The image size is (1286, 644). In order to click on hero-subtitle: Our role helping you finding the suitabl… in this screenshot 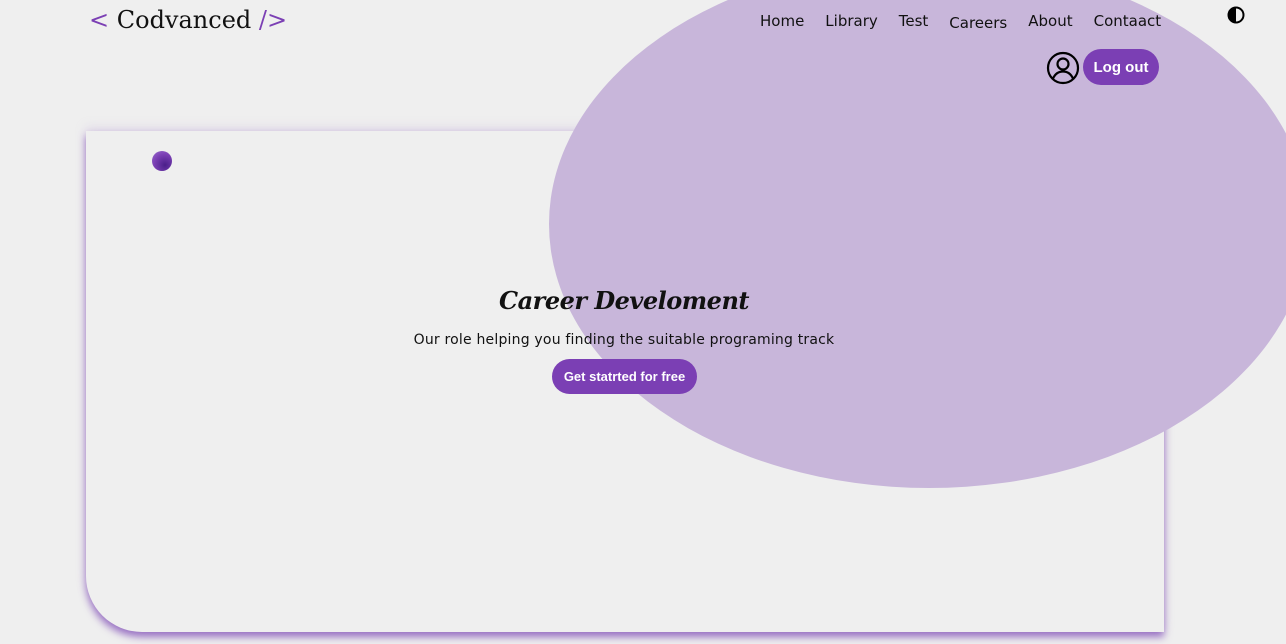, I will do `click(624, 340)`.